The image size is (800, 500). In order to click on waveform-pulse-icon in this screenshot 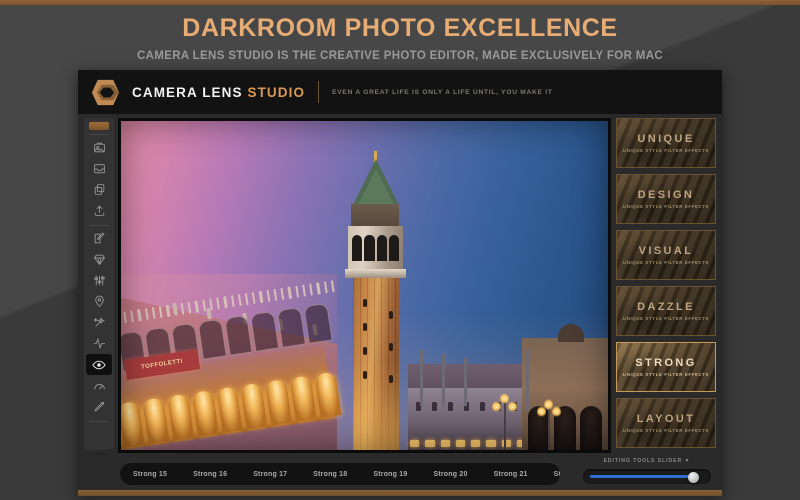, I will do `click(99, 343)`.